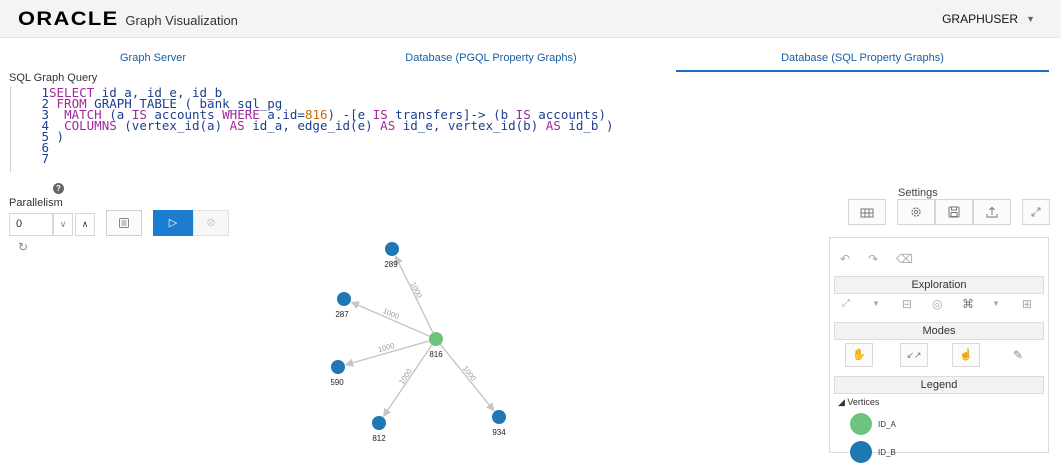  I want to click on save-icon, so click(954, 212).